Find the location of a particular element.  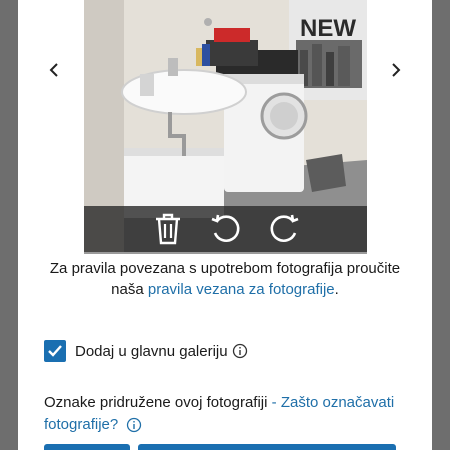

main-gallery-label: Dodaj u glavnu galeriju is located at coordinates (151, 351).